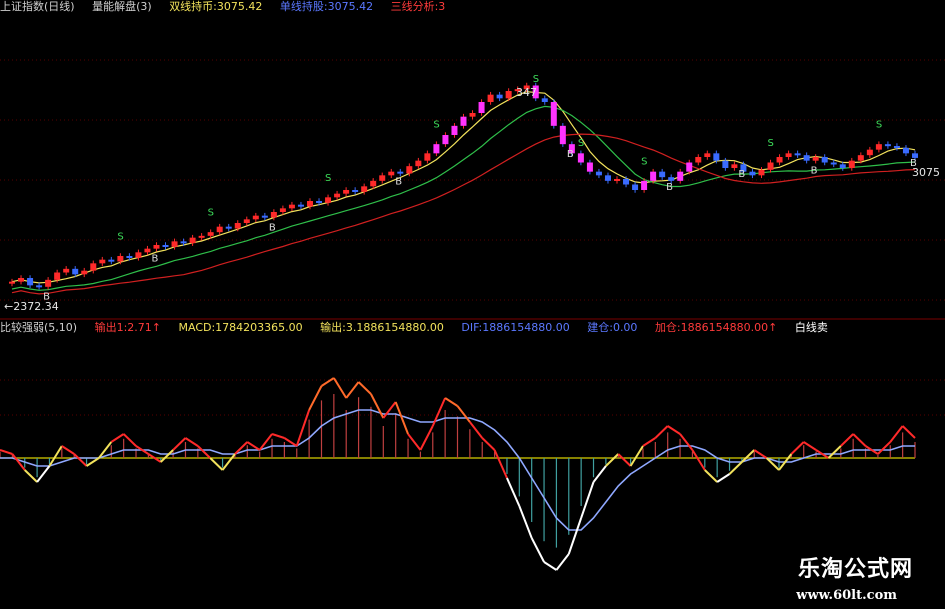  I want to click on high-price-label: 347, so click(526, 92).